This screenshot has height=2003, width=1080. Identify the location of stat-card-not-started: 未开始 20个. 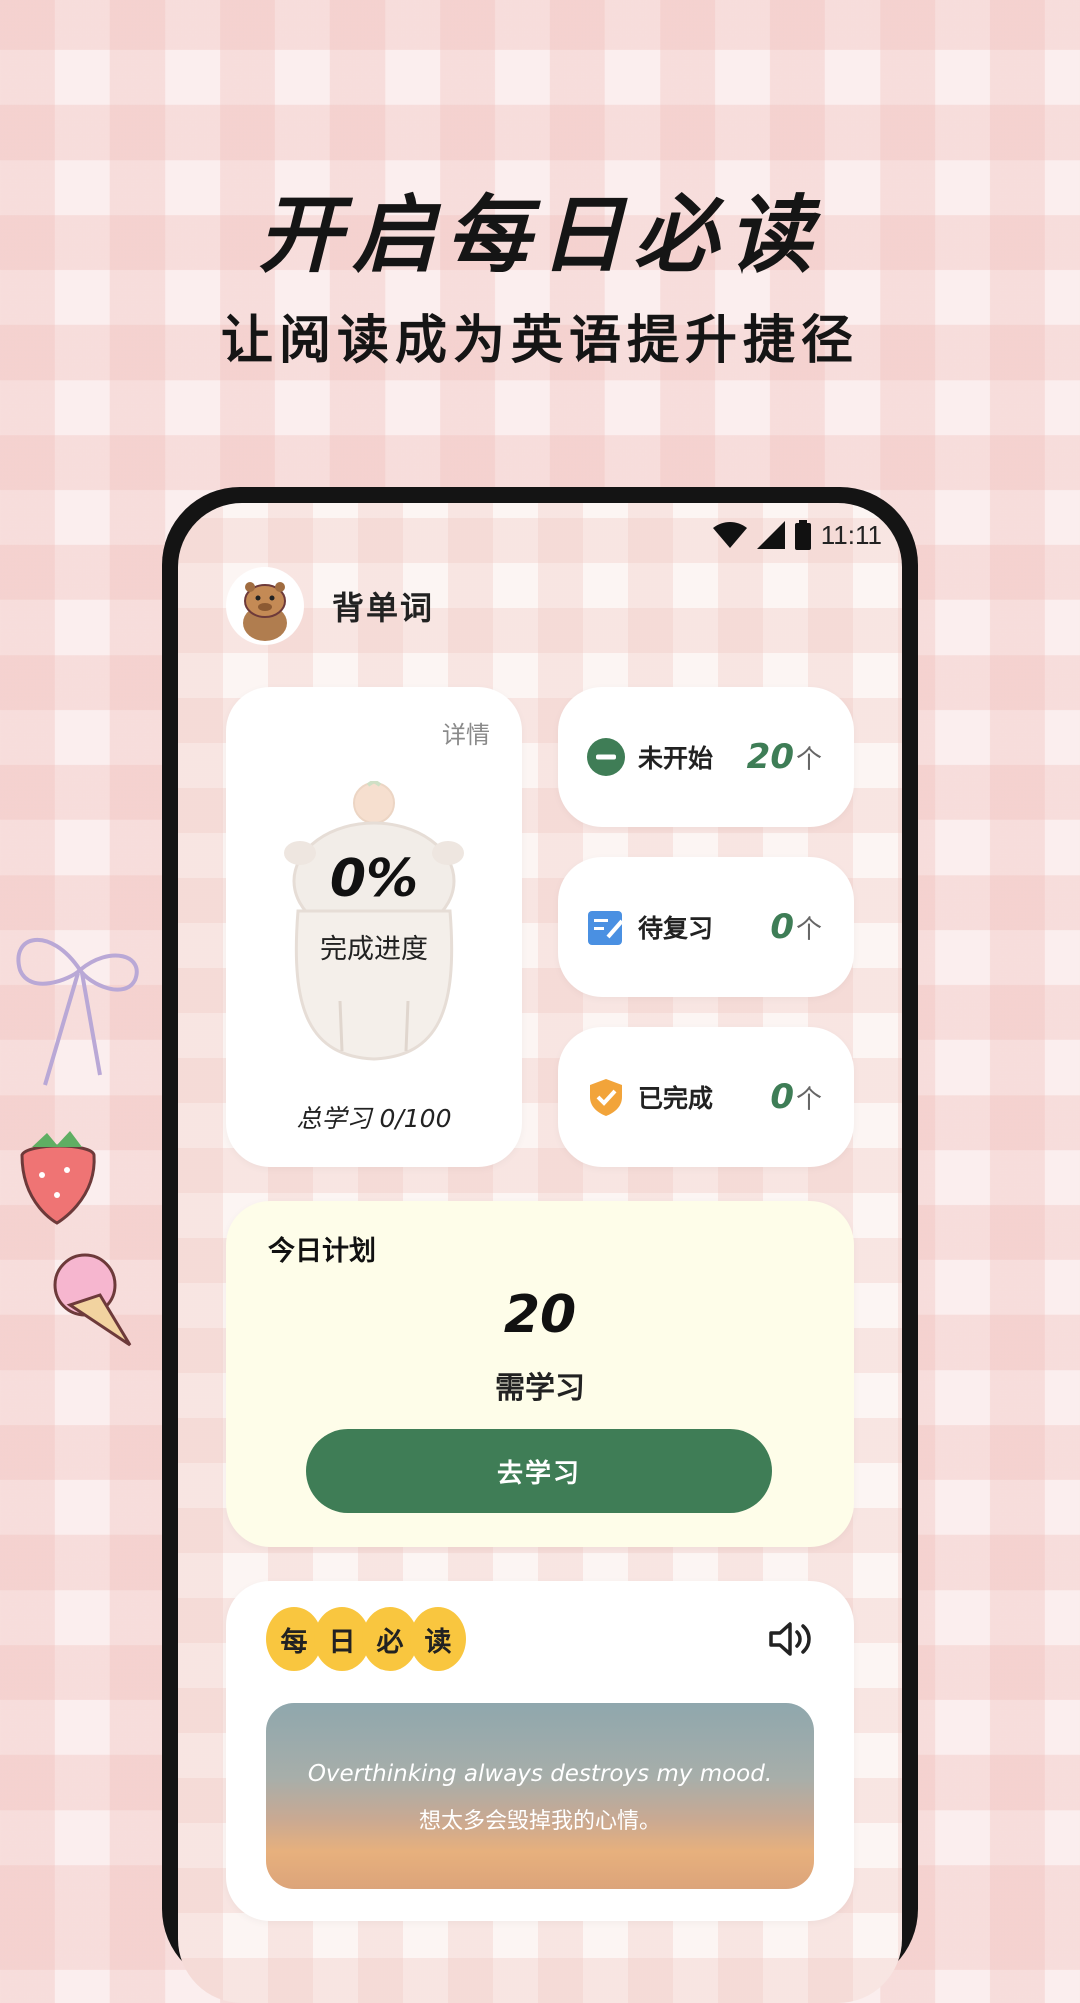
(706, 757).